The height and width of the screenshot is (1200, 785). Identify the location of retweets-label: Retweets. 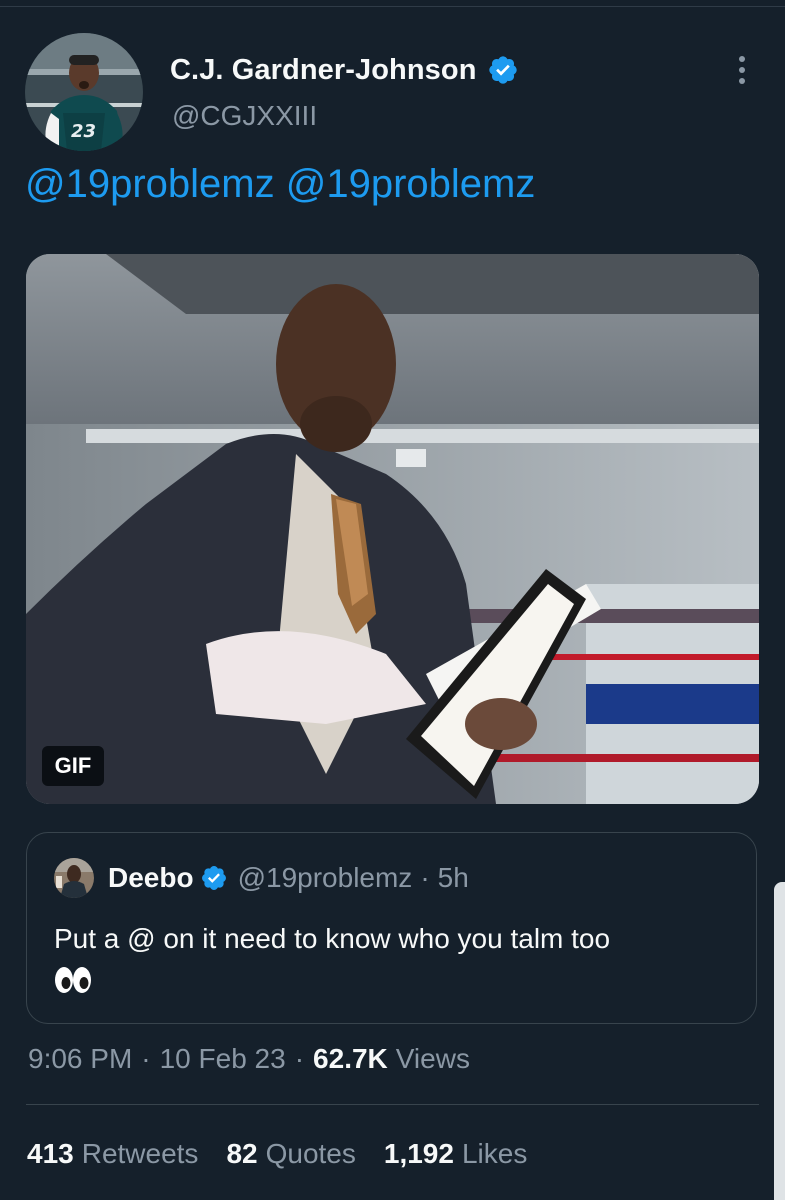
(140, 1153).